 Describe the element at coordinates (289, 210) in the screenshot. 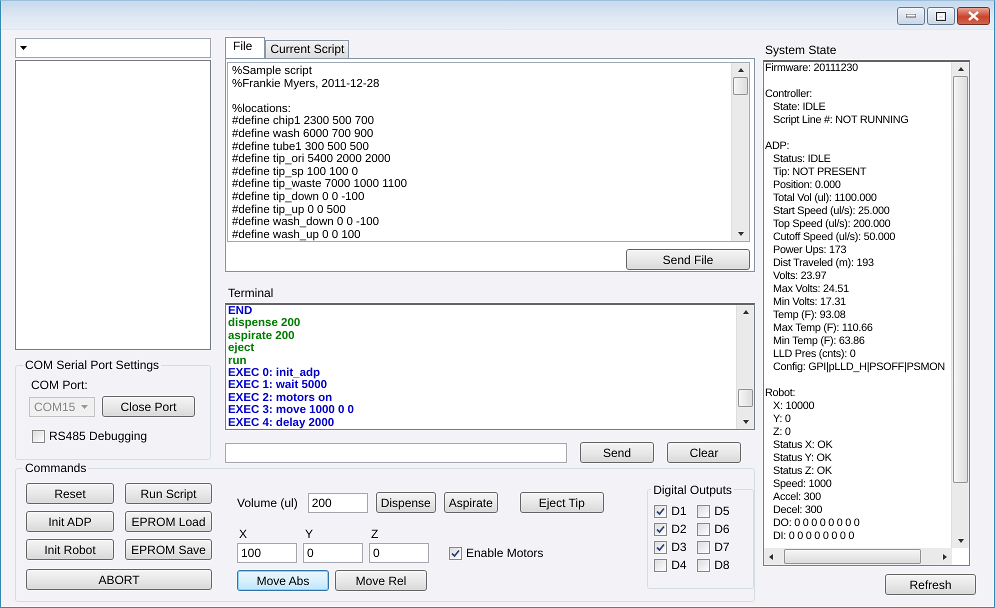

I see `script-line: #define tip_up 0 0 500` at that location.